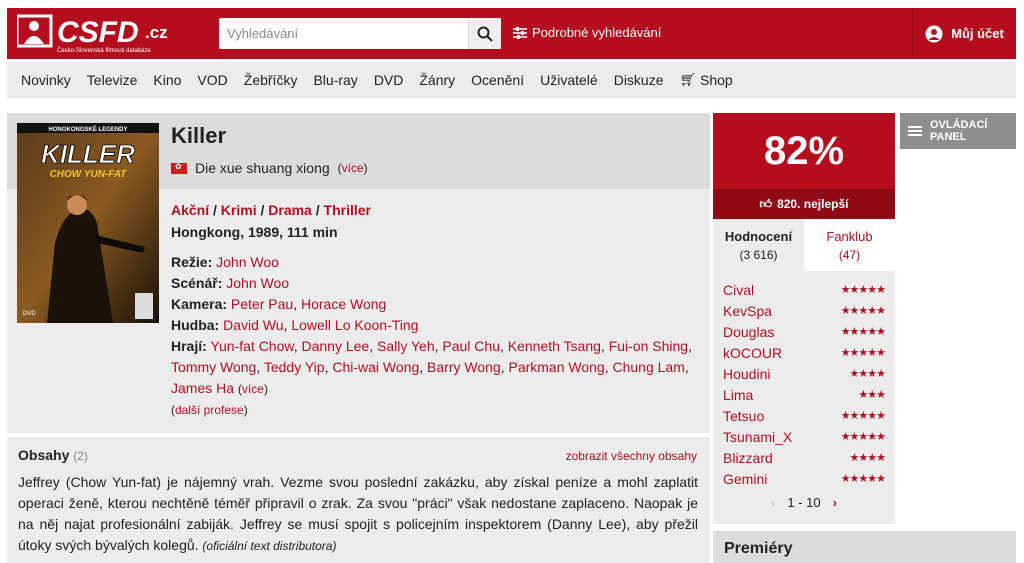 This screenshot has height=563, width=1024. What do you see at coordinates (262, 304) in the screenshot?
I see `creator-link: Peter Pau` at bounding box center [262, 304].